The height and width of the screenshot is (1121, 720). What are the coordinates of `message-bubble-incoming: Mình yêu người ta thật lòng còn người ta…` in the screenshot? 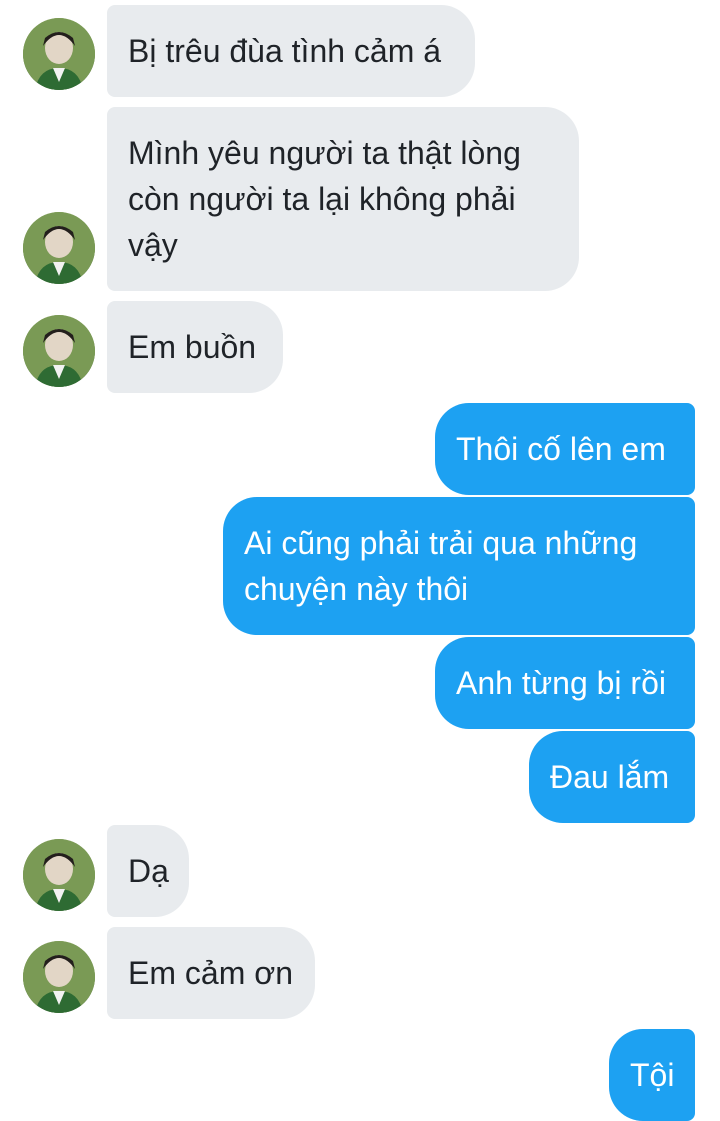 It's located at (343, 199).